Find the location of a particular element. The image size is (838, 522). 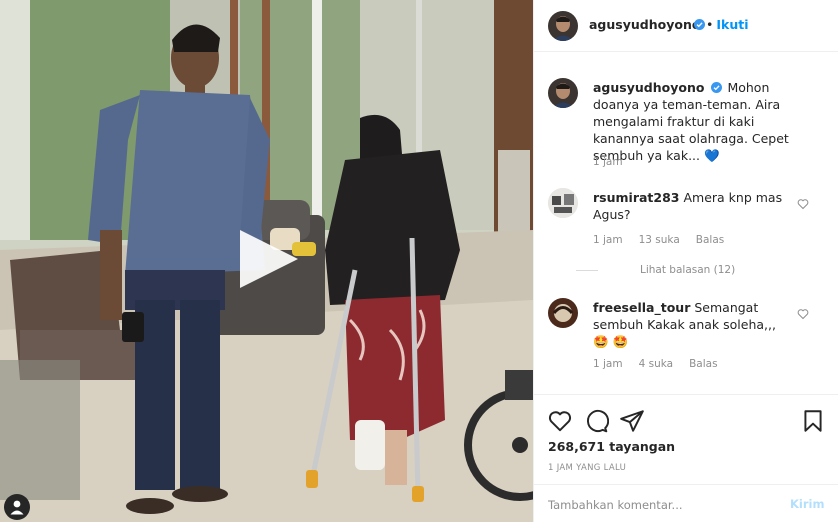

comment-meta: 1 jam 4 suka Balas is located at coordinates (663, 364).